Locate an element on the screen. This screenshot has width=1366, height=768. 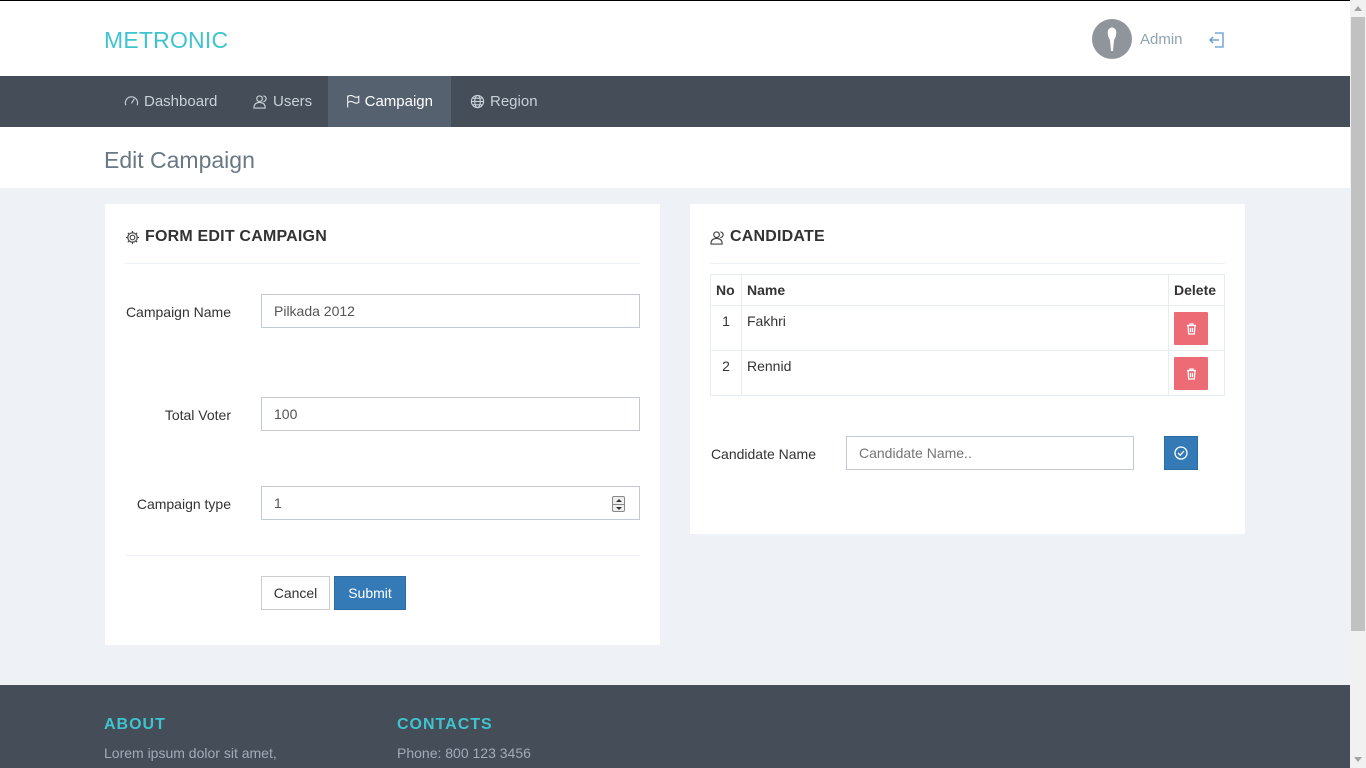
column-header-name: Name is located at coordinates (955, 290).